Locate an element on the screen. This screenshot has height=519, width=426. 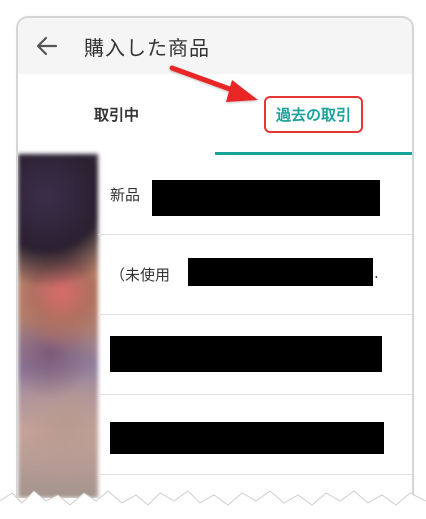
tab-in-progress: 取引中 is located at coordinates (116, 114).